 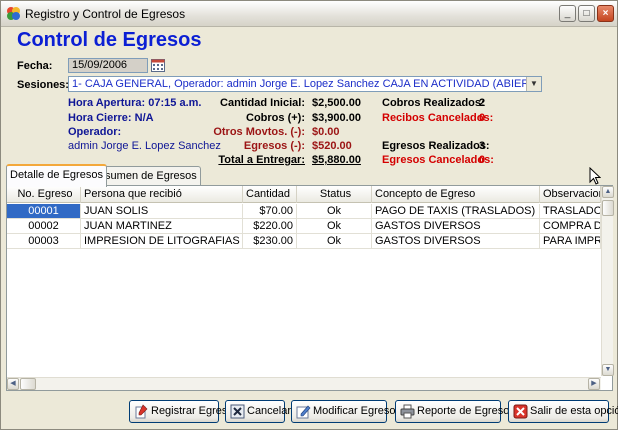 I want to click on reporte-egresos-label: Reporte de Egresos, so click(x=466, y=411).